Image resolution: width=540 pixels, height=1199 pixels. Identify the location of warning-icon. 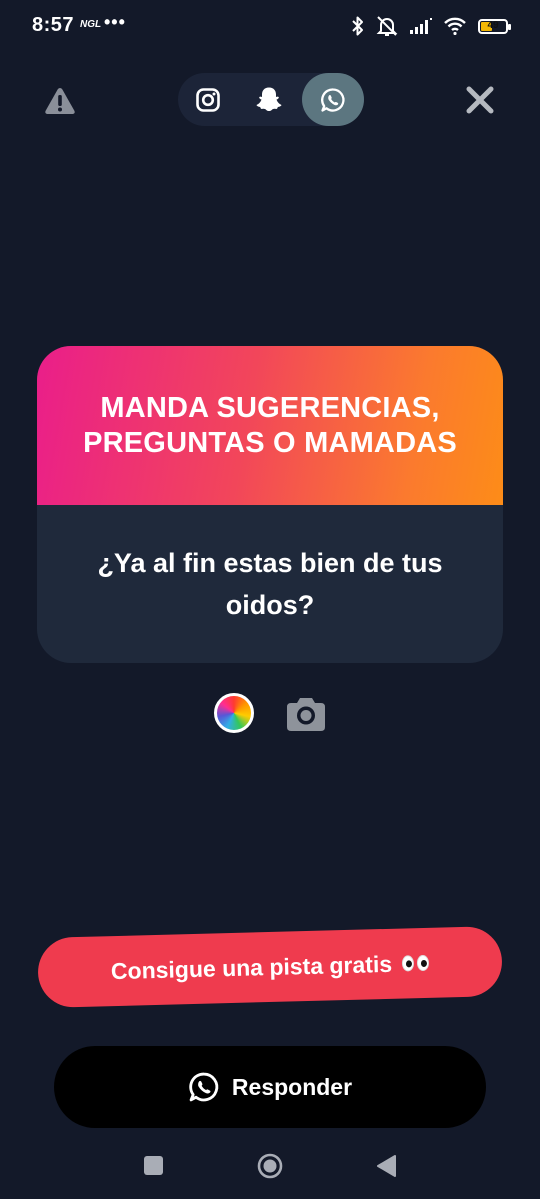
(60, 101).